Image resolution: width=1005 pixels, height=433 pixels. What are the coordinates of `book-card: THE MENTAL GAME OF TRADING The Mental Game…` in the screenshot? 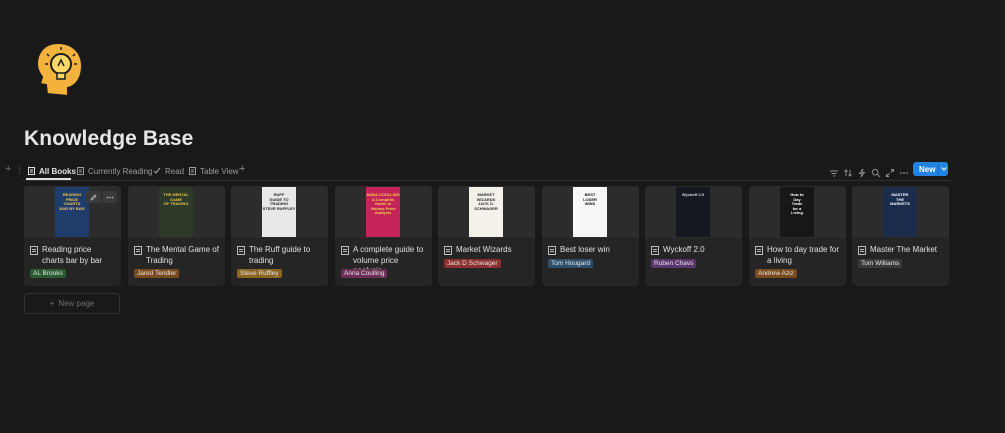 It's located at (176, 236).